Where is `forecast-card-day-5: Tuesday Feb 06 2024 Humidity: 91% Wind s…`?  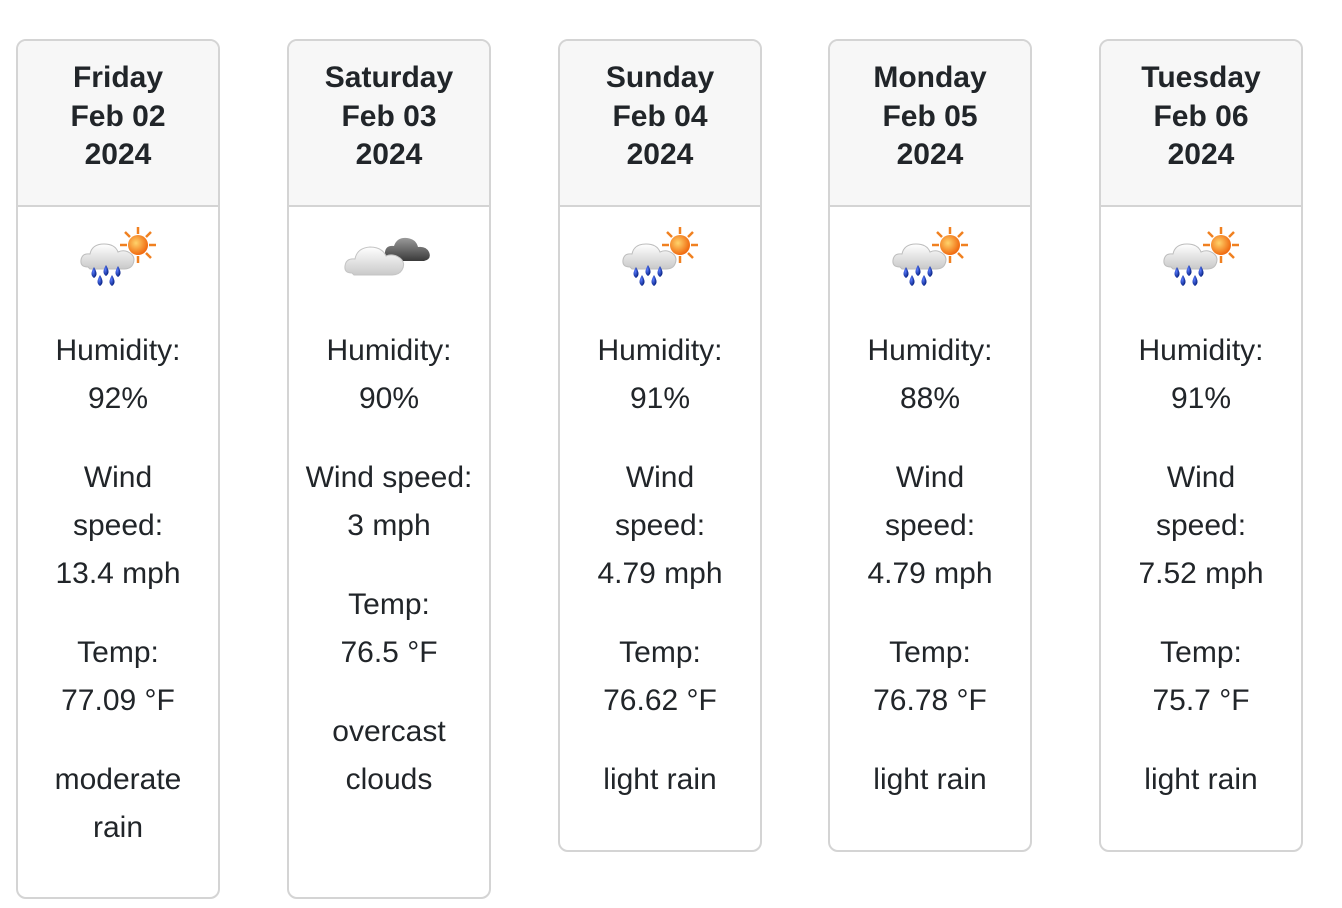 forecast-card-day-5: Tuesday Feb 06 2024 Humidity: 91% Wind s… is located at coordinates (1201, 445).